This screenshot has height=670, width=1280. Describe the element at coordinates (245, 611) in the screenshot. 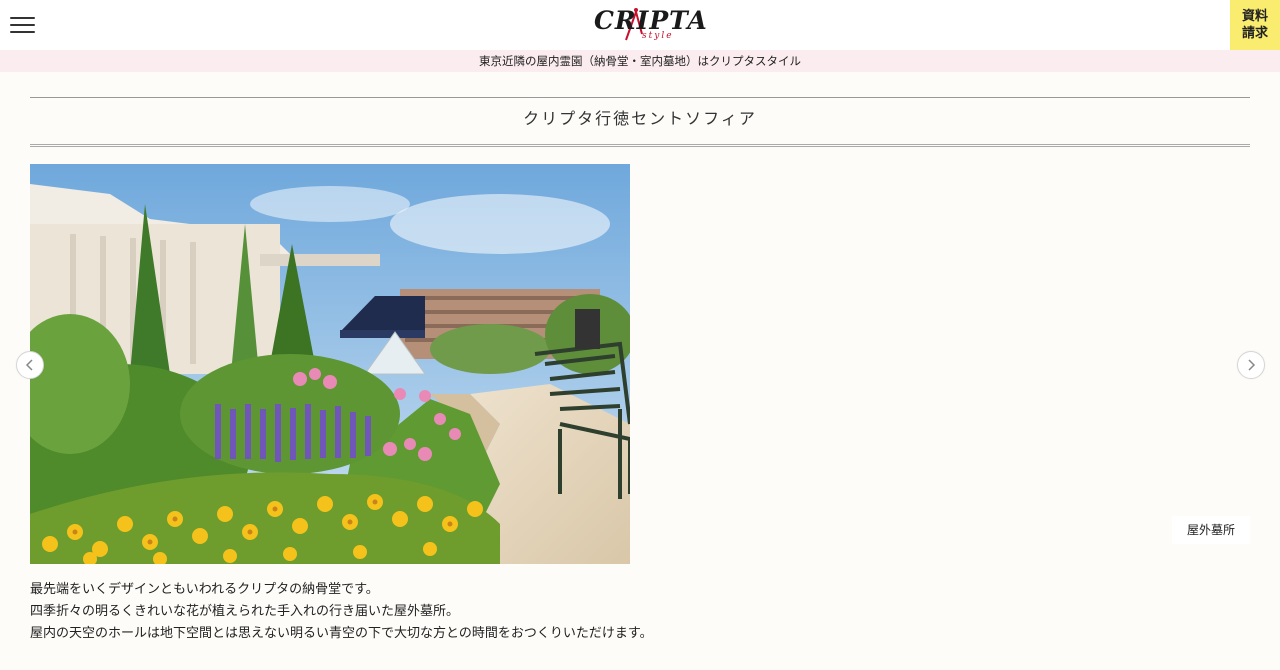

I see `description-line: 四季折々の明るくきれいな花が植えられた手入れの行き届いた屋外墓所。` at that location.